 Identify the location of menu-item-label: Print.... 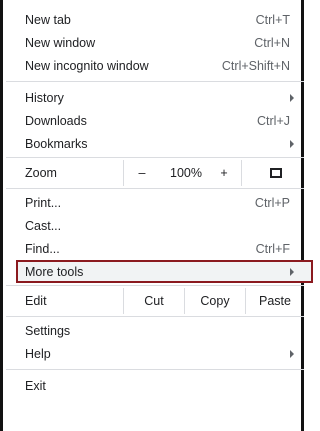
(43, 202).